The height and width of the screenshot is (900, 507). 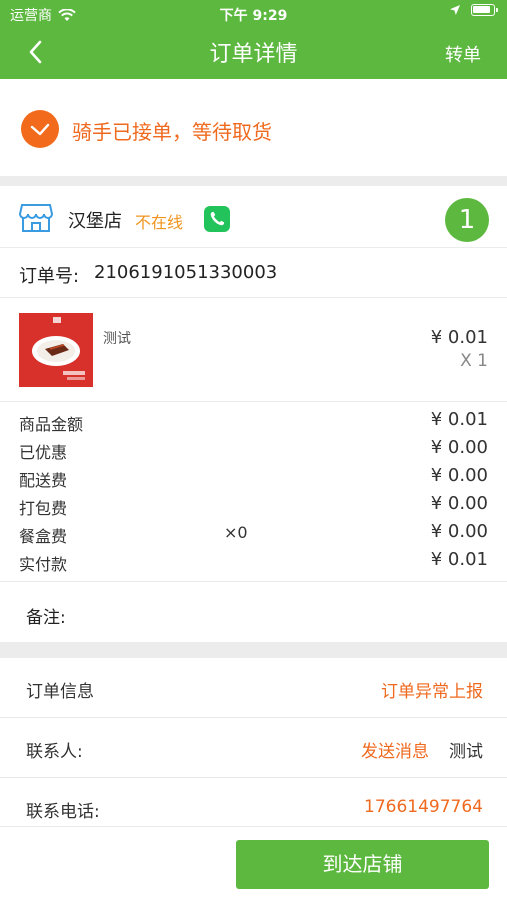 I want to click on page-title: 订单详情, so click(x=253, y=54).